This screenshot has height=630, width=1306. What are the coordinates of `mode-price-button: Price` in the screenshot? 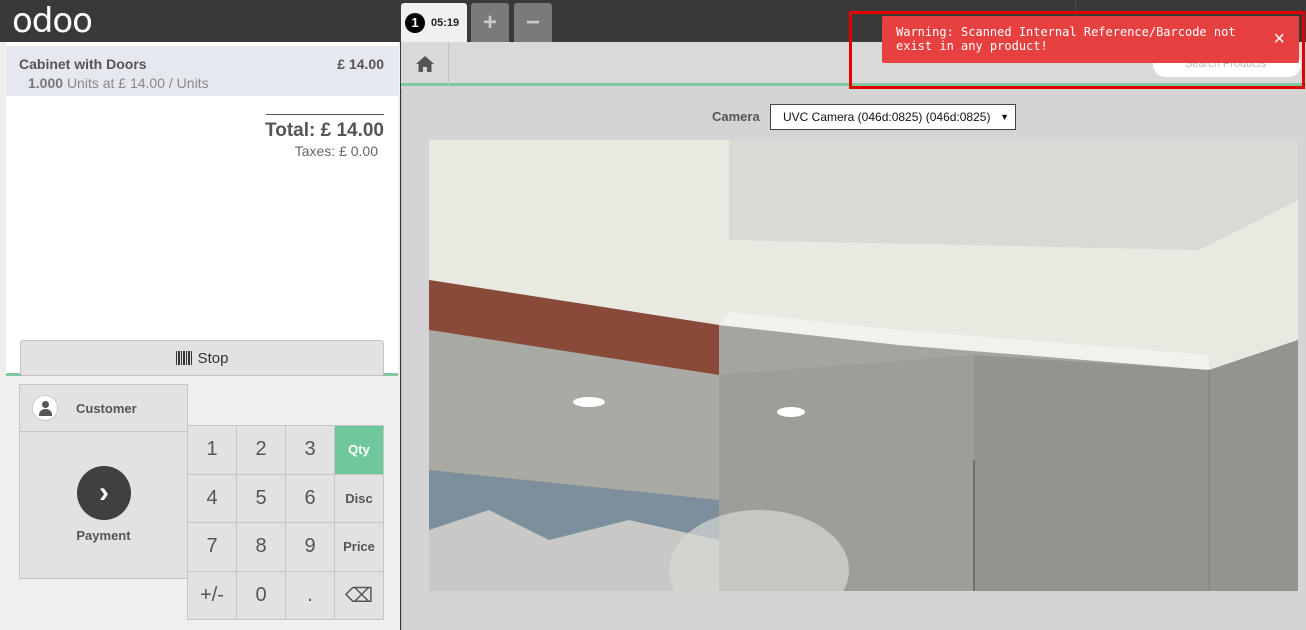 It's located at (359, 547).